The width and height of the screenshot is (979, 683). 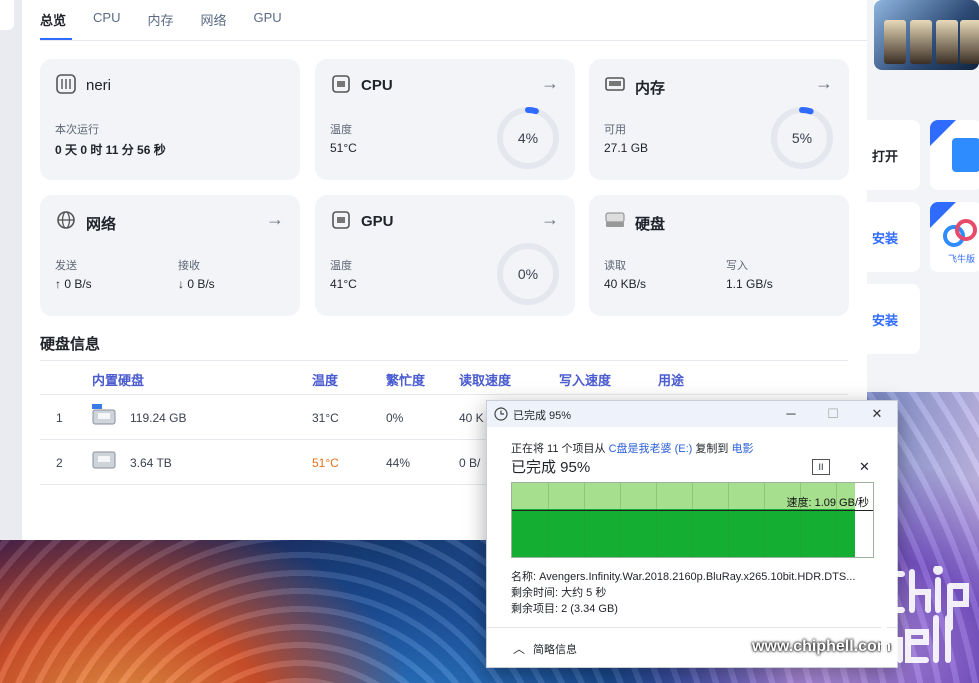 I want to click on hard-disk-icon, so click(x=615, y=219).